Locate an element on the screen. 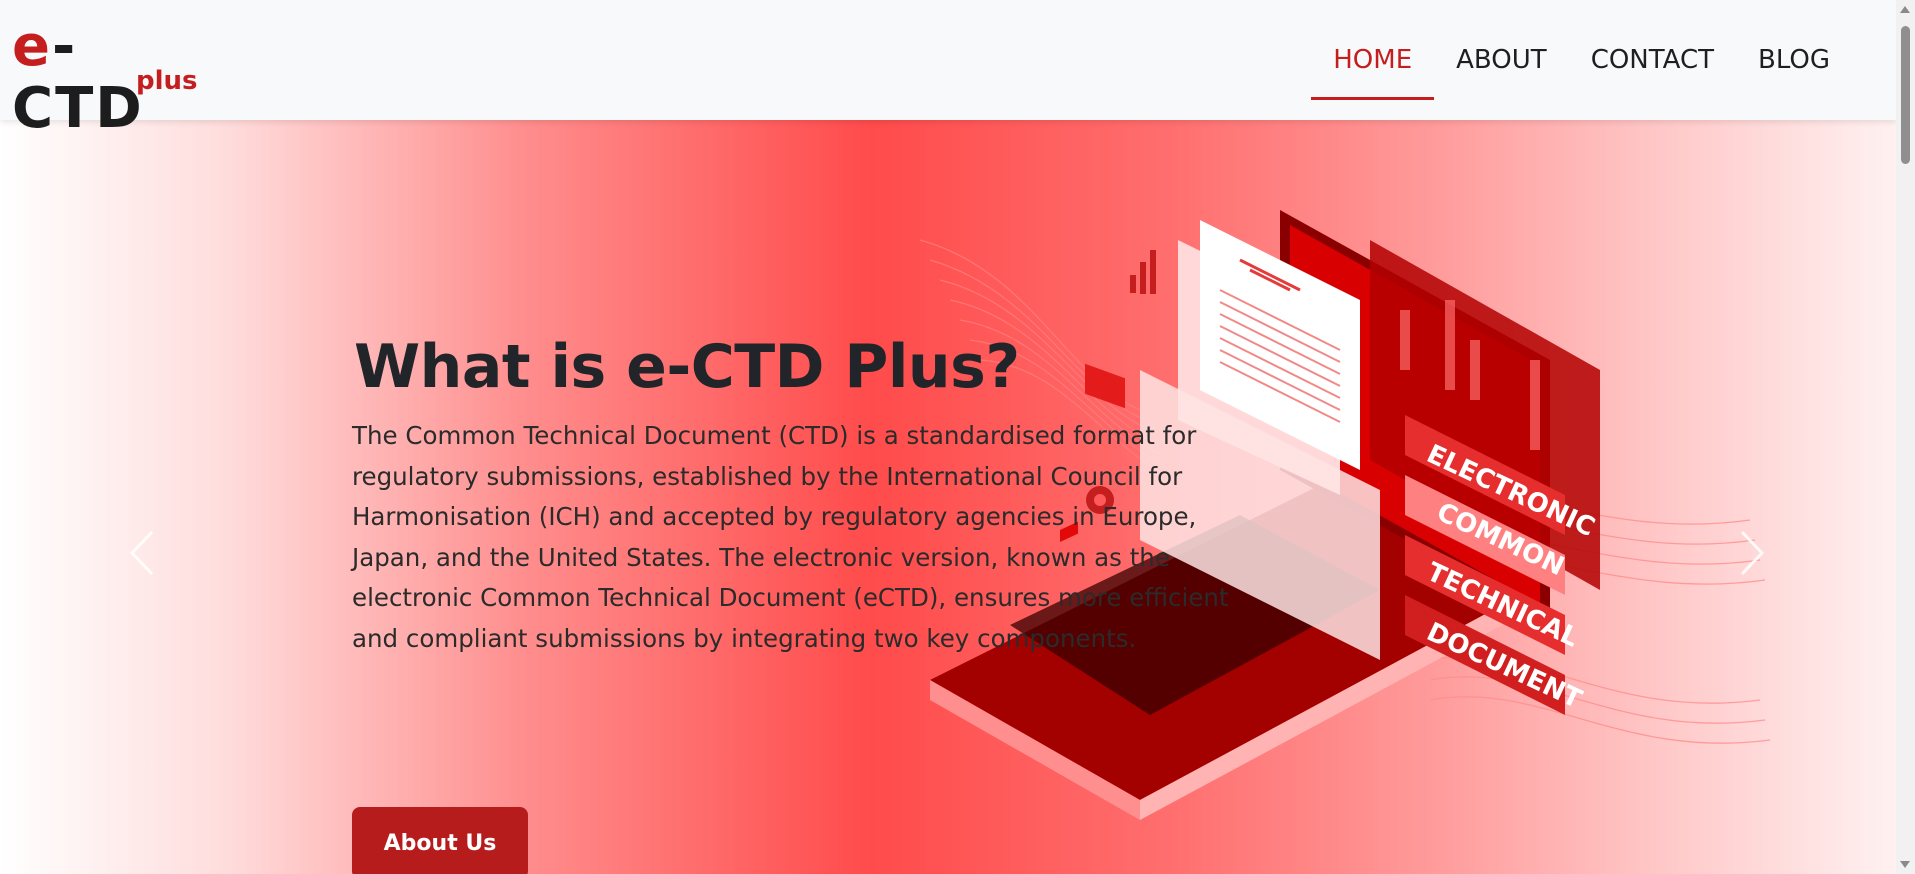 The height and width of the screenshot is (874, 1915). scroll-thumb is located at coordinates (1905, 95).